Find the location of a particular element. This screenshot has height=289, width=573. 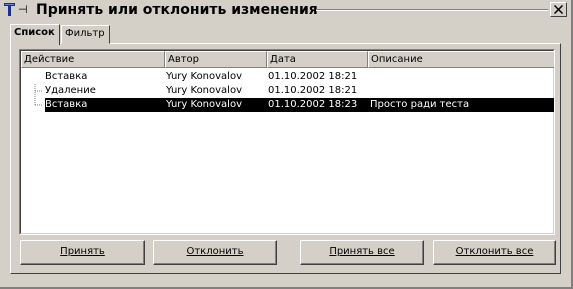

table-header: Действие Автор Дата Описание is located at coordinates (287, 59).